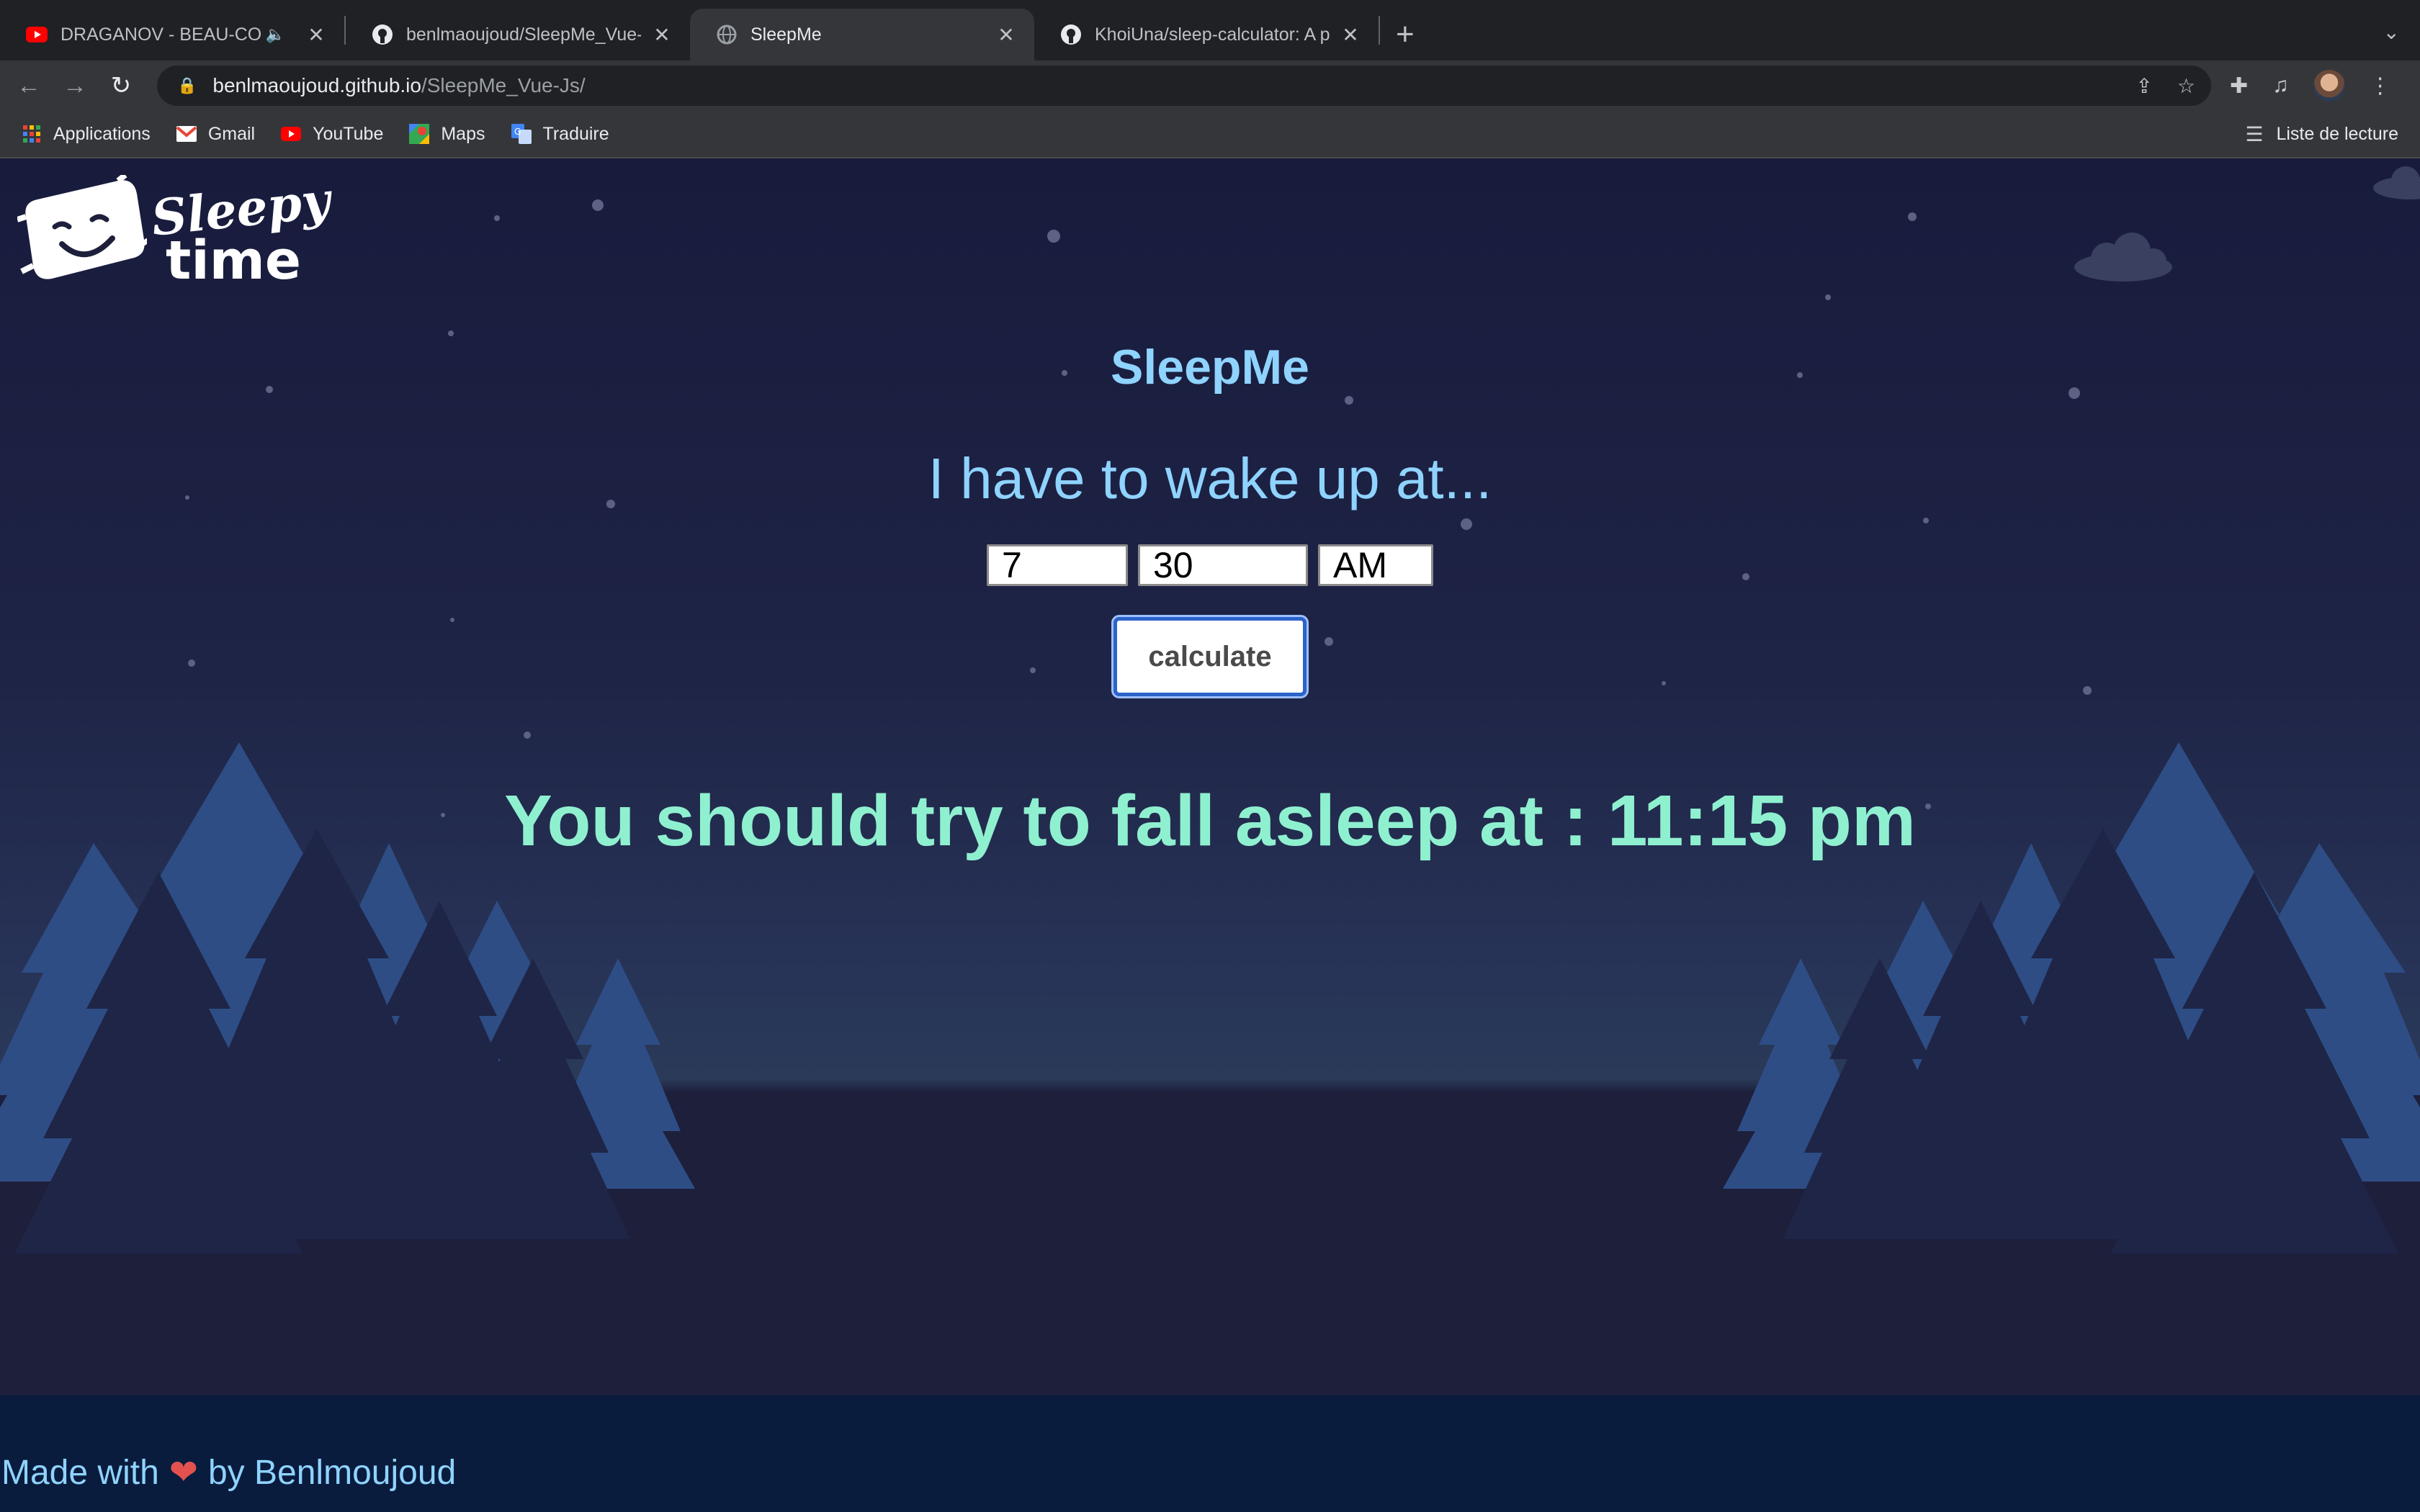 This screenshot has height=1512, width=2420. Describe the element at coordinates (332, 1472) in the screenshot. I see `footer-author: by Benlmoujoud` at that location.